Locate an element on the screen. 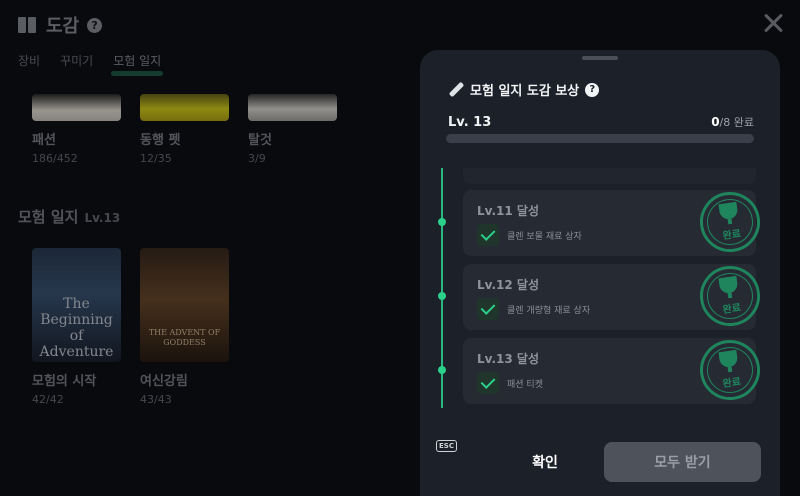  reward-title: Lv.12 달성 is located at coordinates (508, 285).